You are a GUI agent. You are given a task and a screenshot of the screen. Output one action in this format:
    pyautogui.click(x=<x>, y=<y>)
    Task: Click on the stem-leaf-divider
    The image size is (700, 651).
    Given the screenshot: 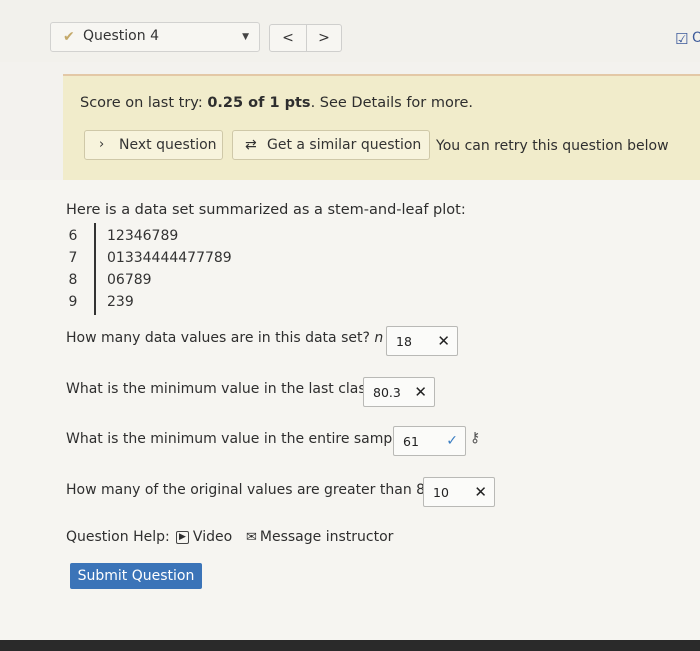 What is the action you would take?
    pyautogui.click(x=95, y=269)
    